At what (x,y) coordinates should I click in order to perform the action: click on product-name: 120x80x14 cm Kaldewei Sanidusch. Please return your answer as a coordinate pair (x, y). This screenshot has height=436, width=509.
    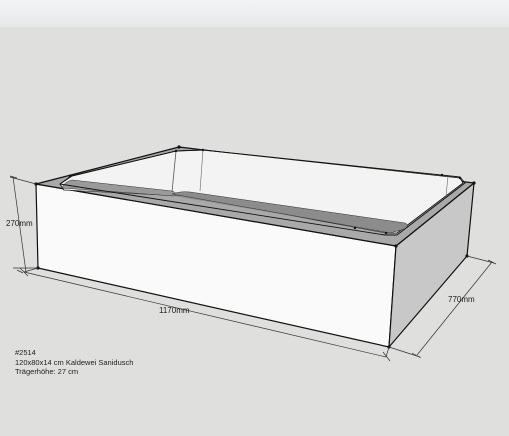
    Looking at the image, I should click on (74, 362).